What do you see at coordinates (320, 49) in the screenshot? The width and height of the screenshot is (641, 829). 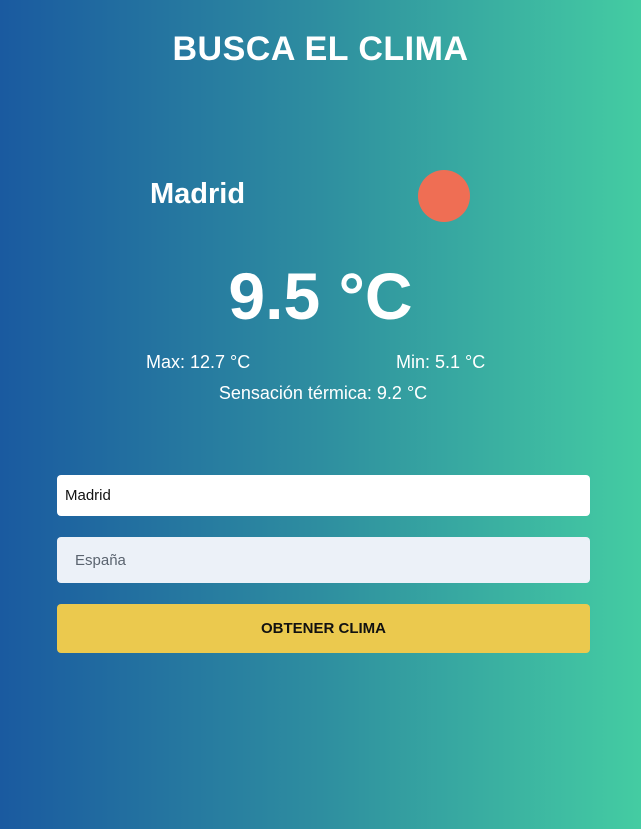 I see `page-title: BUSCA EL CLIMA` at bounding box center [320, 49].